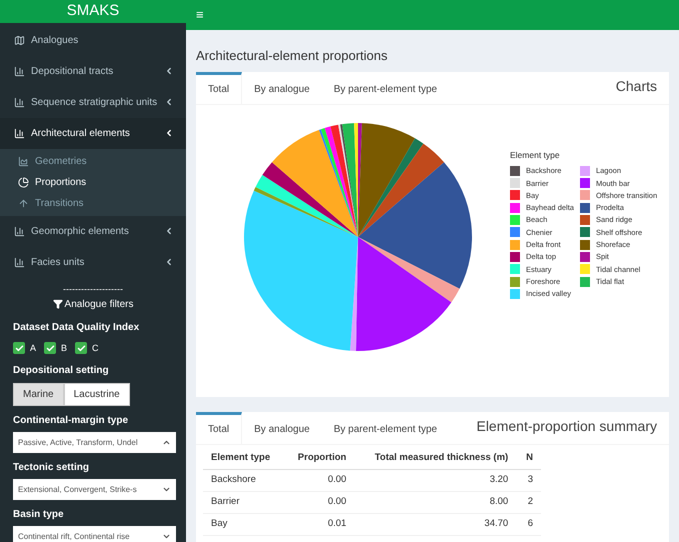  I want to click on column-header: Total measured thickness (m), so click(435, 459).